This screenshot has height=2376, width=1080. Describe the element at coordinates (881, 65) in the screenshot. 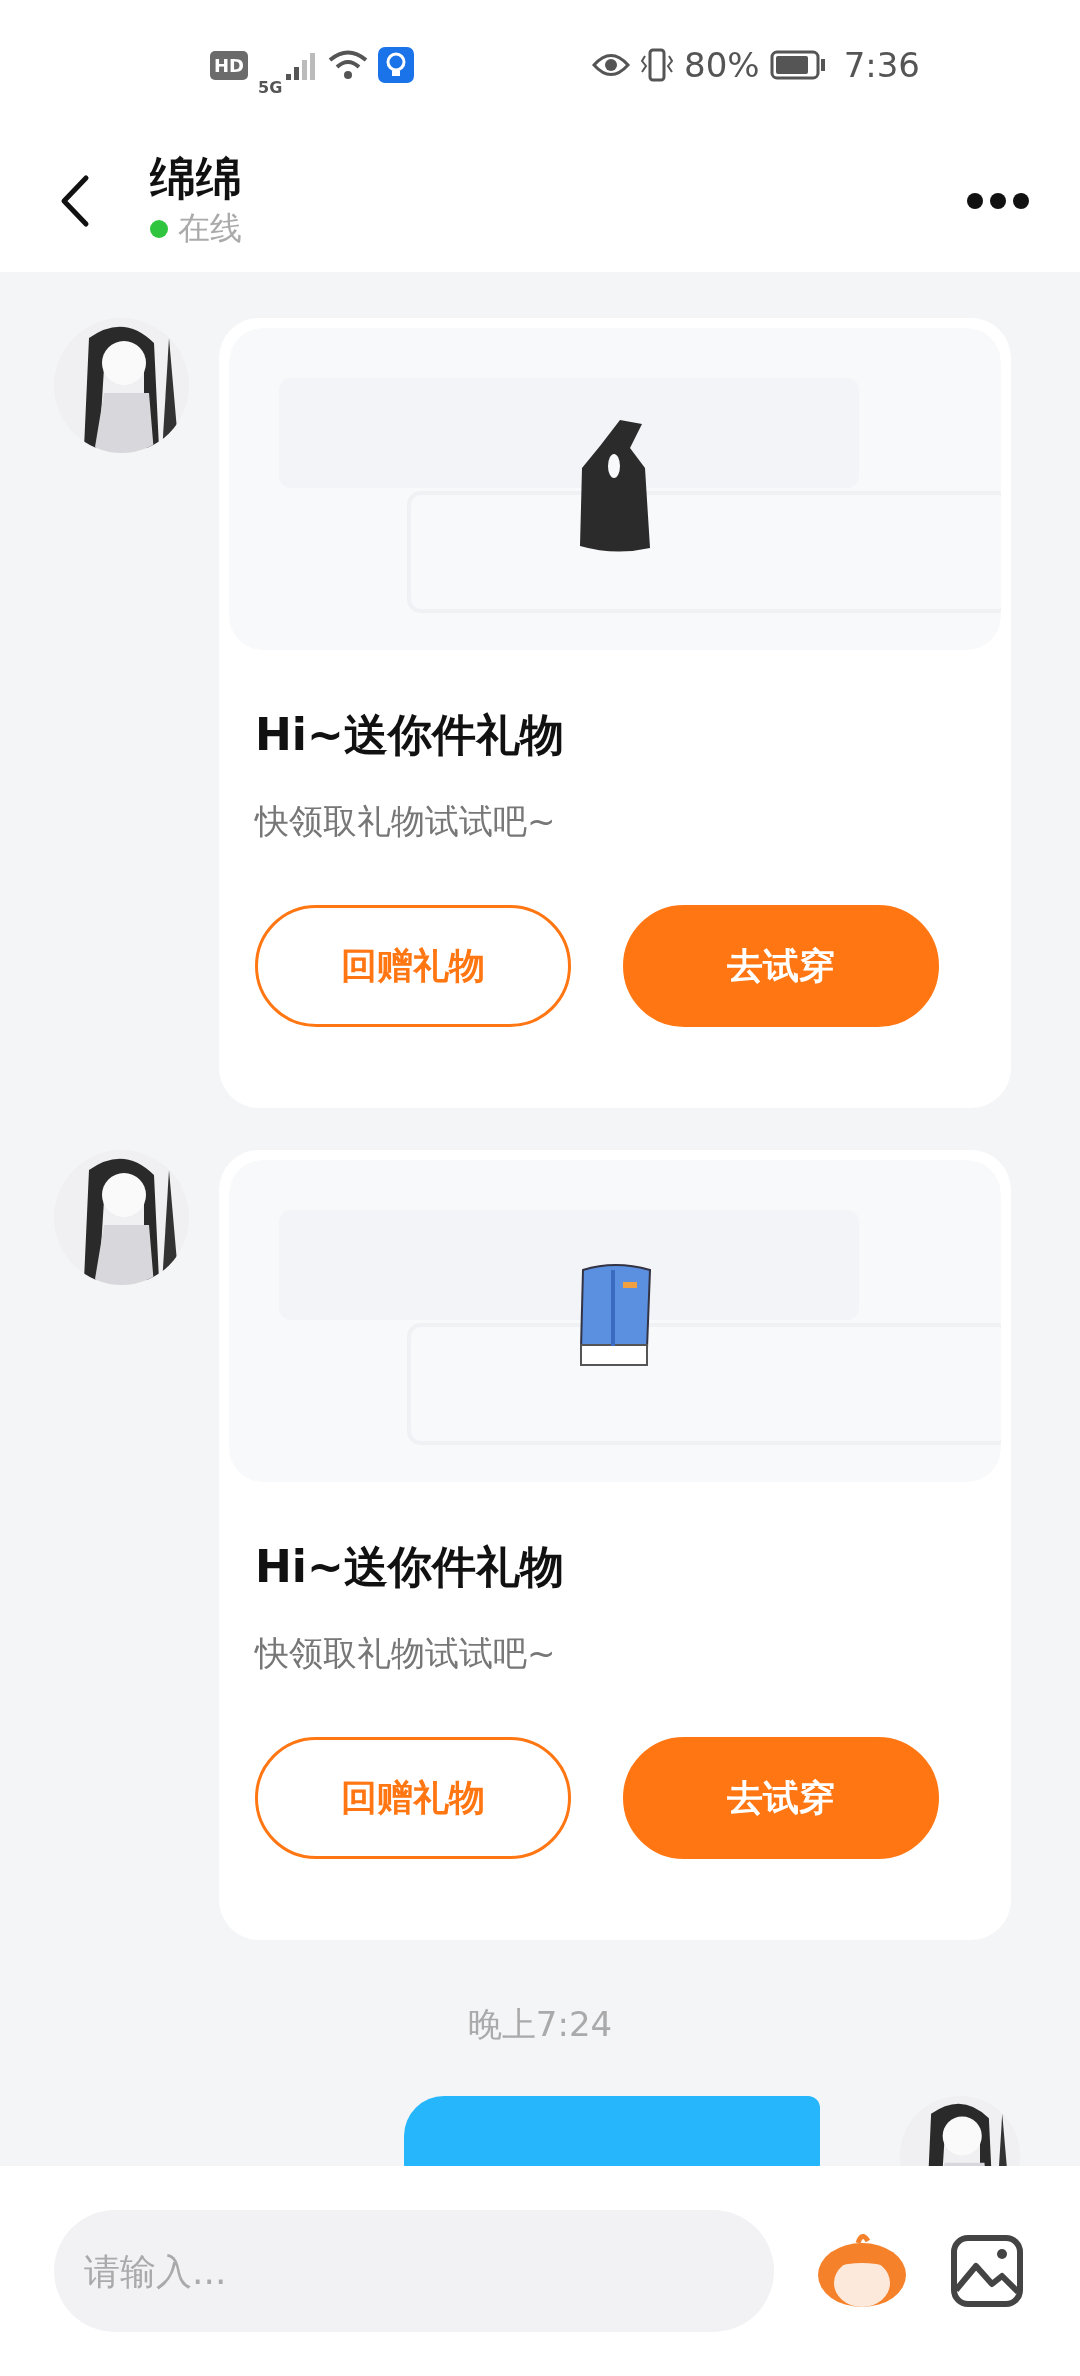

I see `clock-time: 7:36` at that location.